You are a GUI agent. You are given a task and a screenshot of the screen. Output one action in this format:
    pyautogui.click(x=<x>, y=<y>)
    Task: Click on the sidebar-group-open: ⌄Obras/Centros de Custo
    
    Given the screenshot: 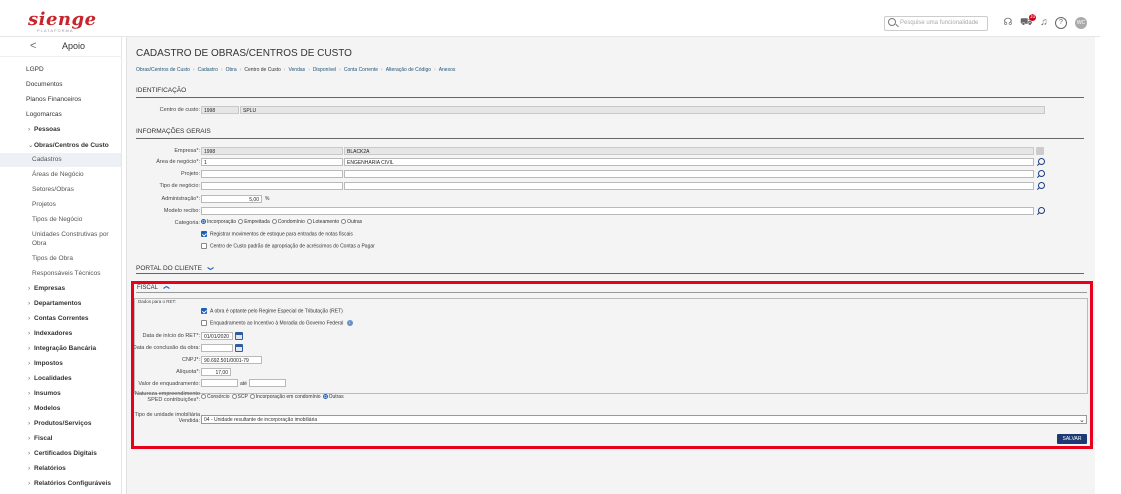 What is the action you would take?
    pyautogui.click(x=68, y=145)
    